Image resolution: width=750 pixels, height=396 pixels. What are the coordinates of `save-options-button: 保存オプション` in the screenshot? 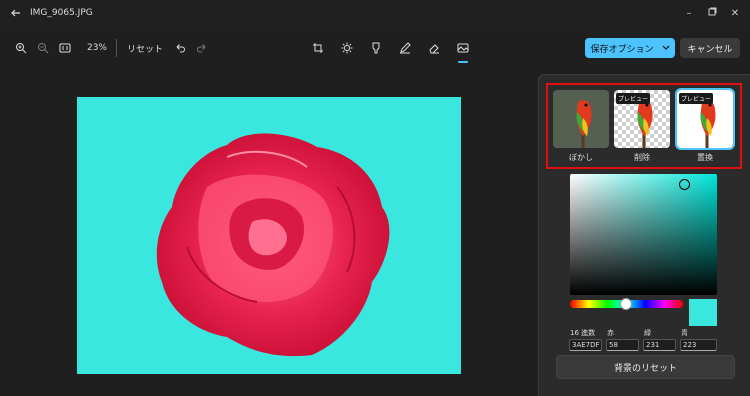 It's located at (630, 48).